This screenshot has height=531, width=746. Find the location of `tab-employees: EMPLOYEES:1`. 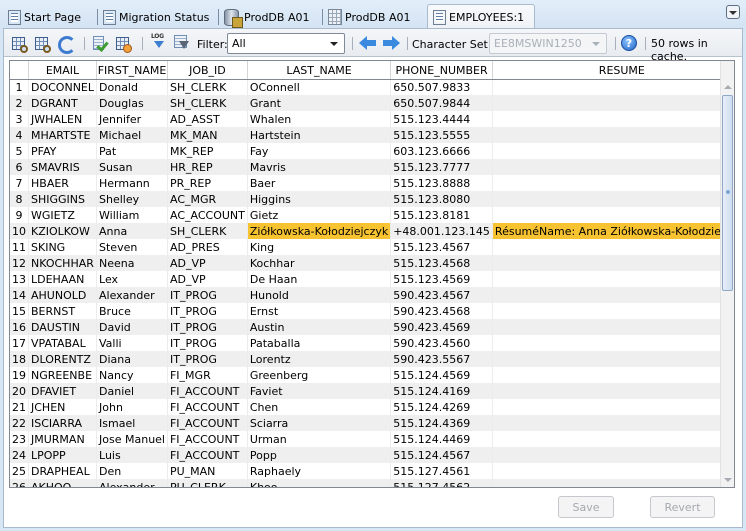

tab-employees: EMPLOYEES:1 is located at coordinates (481, 16).